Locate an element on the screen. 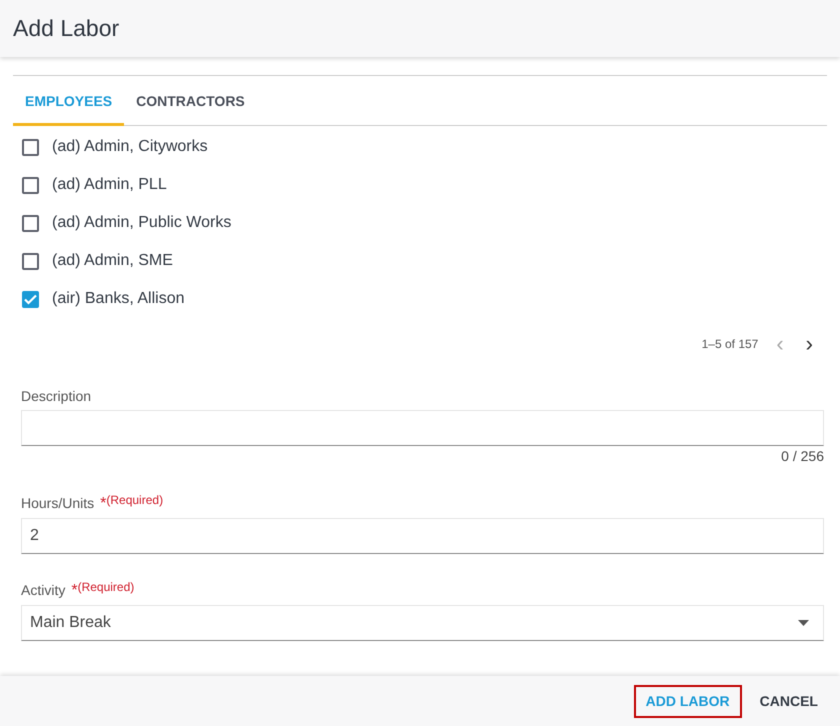 This screenshot has width=840, height=726. employee-name: (air) Banks, Allison is located at coordinates (118, 299).